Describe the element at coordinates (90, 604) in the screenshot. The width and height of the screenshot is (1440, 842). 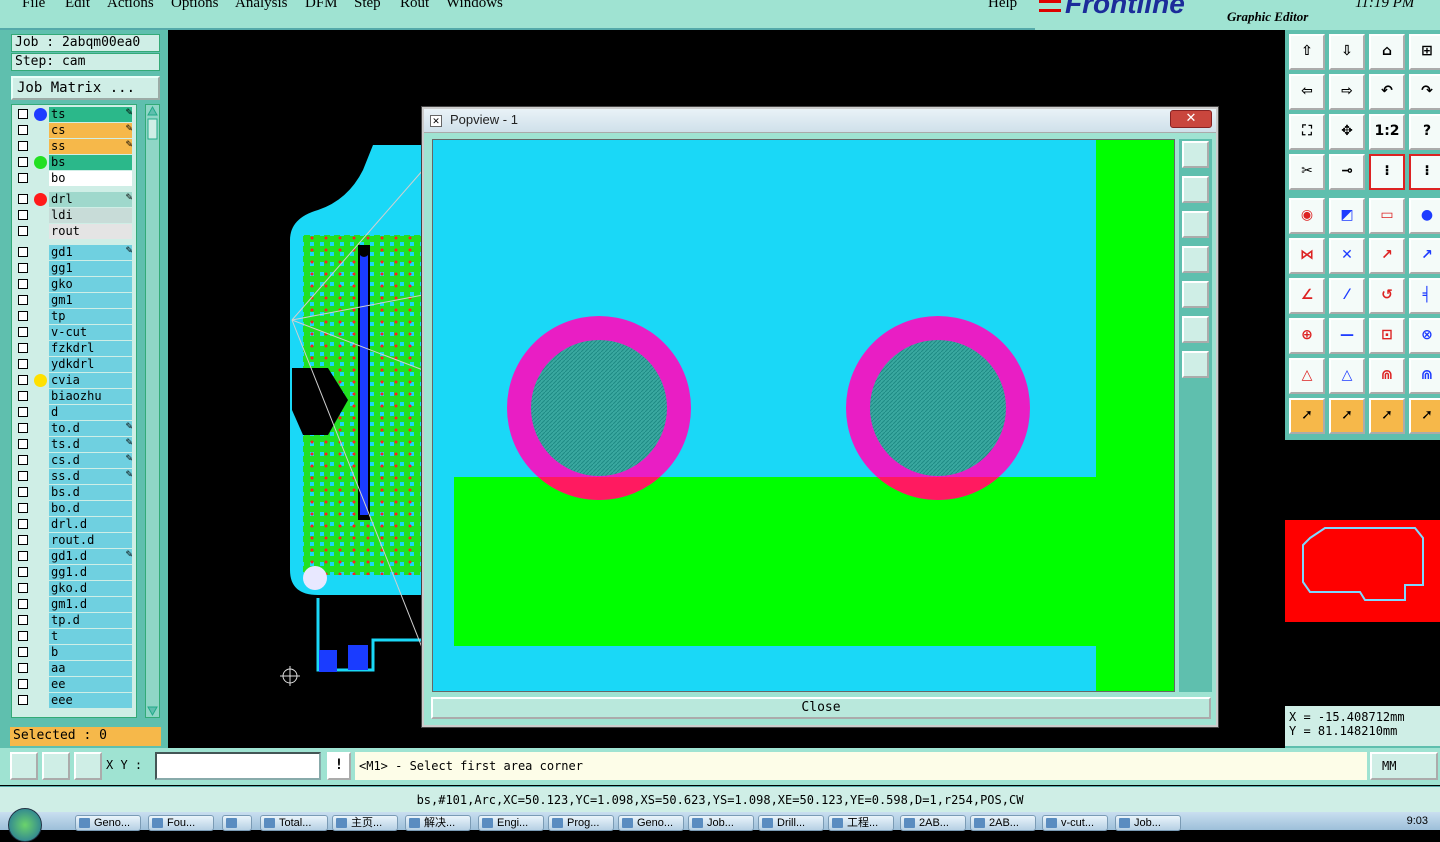
I see `layer-name: gm1.d` at that location.